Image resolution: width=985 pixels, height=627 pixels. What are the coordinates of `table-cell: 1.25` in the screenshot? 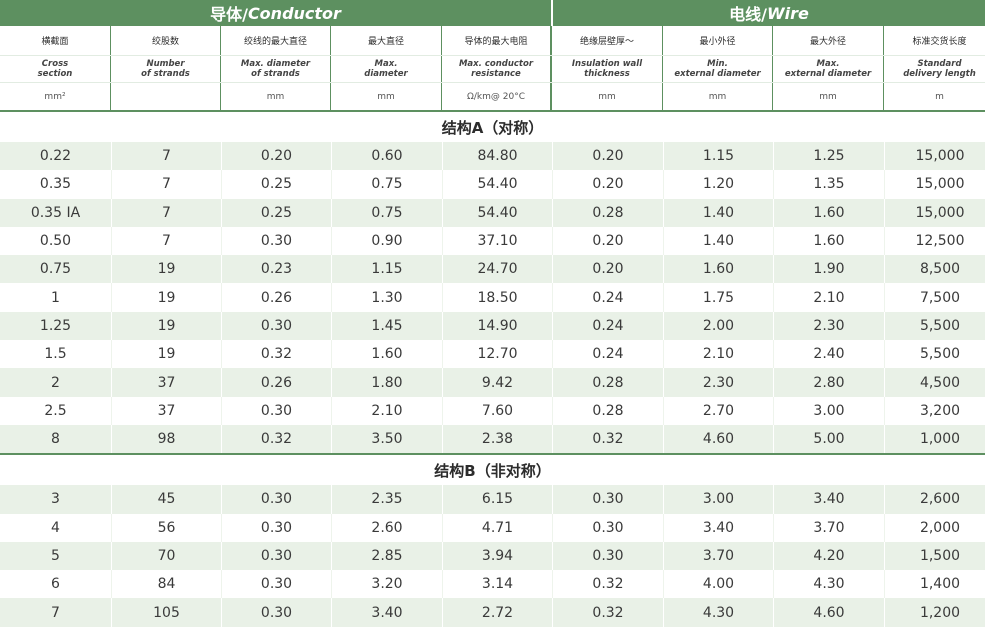 It's located at (55, 326).